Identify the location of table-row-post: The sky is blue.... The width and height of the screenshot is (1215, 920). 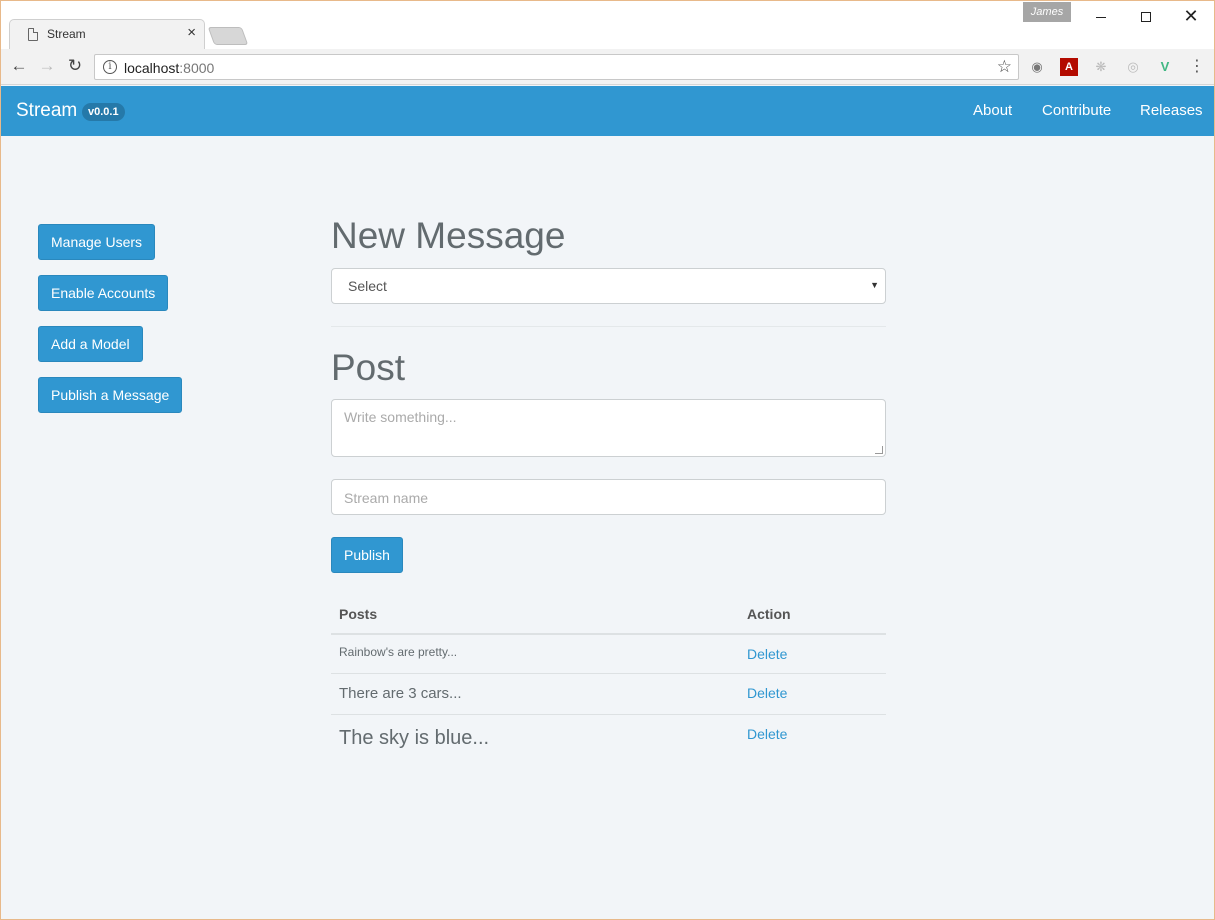
(414, 738).